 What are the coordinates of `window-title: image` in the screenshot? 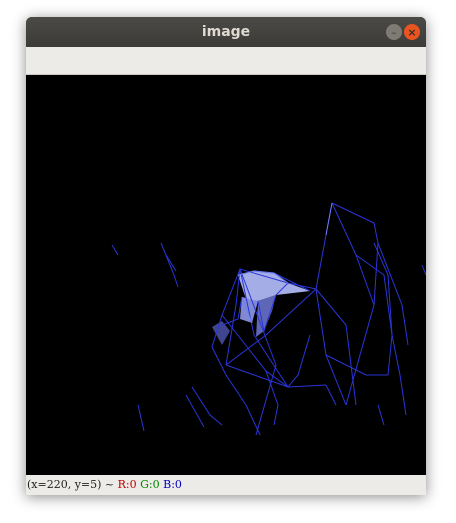 It's located at (226, 32).